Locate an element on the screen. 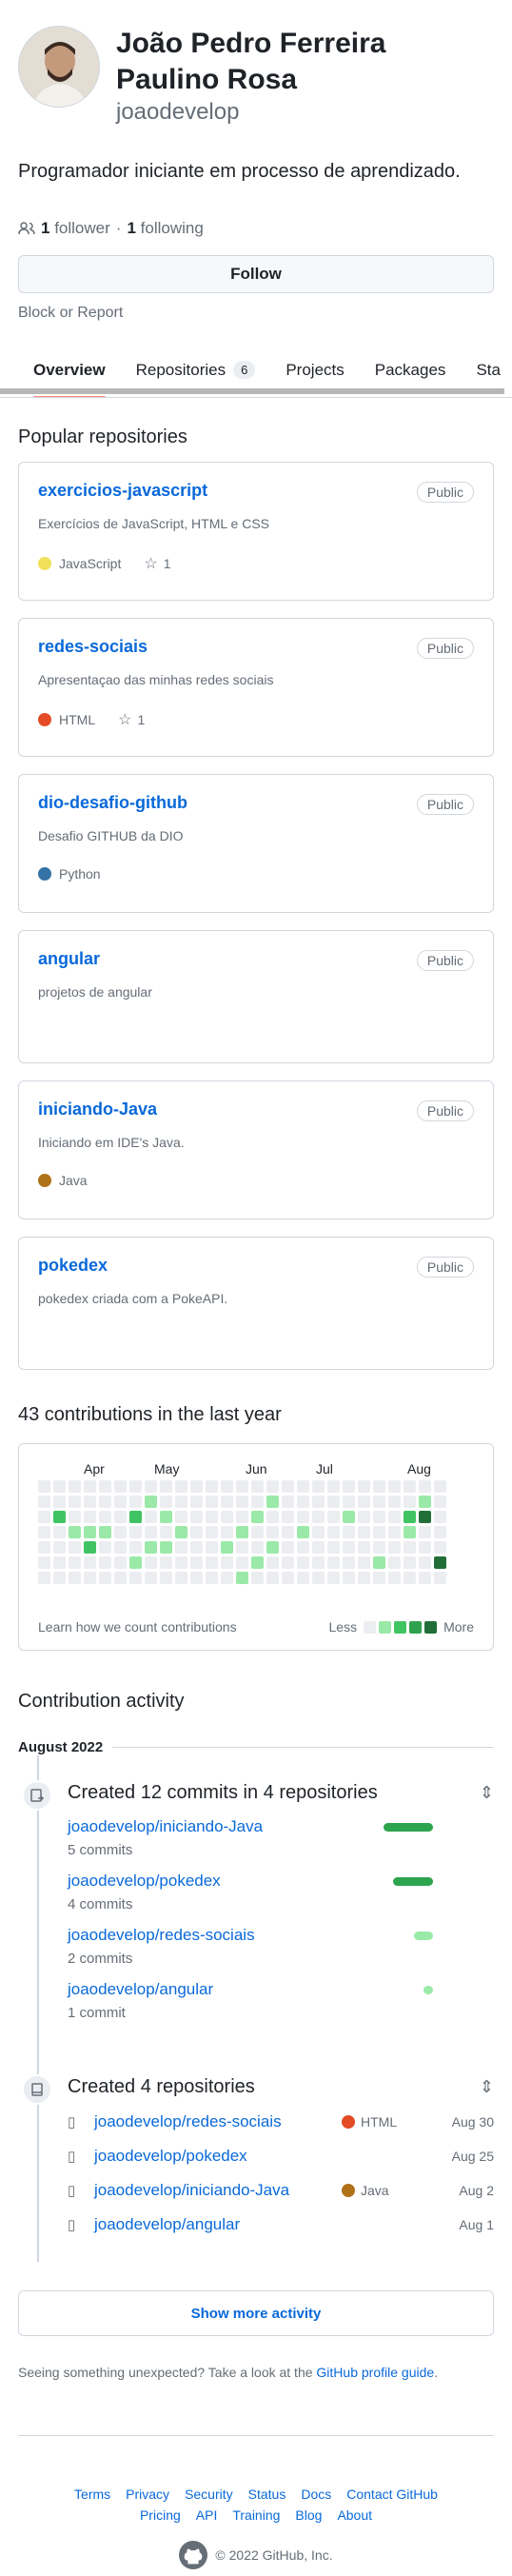  footer-link: Contact GitHub is located at coordinates (392, 2495).